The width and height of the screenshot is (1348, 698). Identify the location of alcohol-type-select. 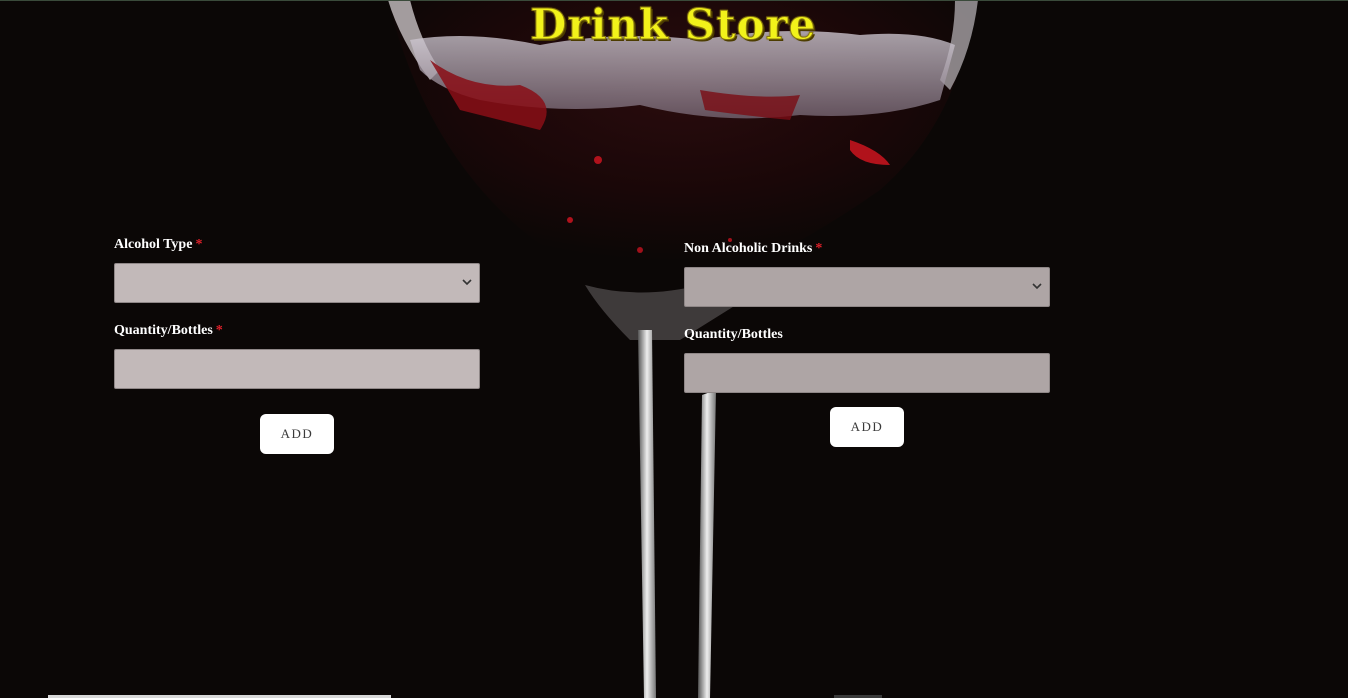
(297, 283).